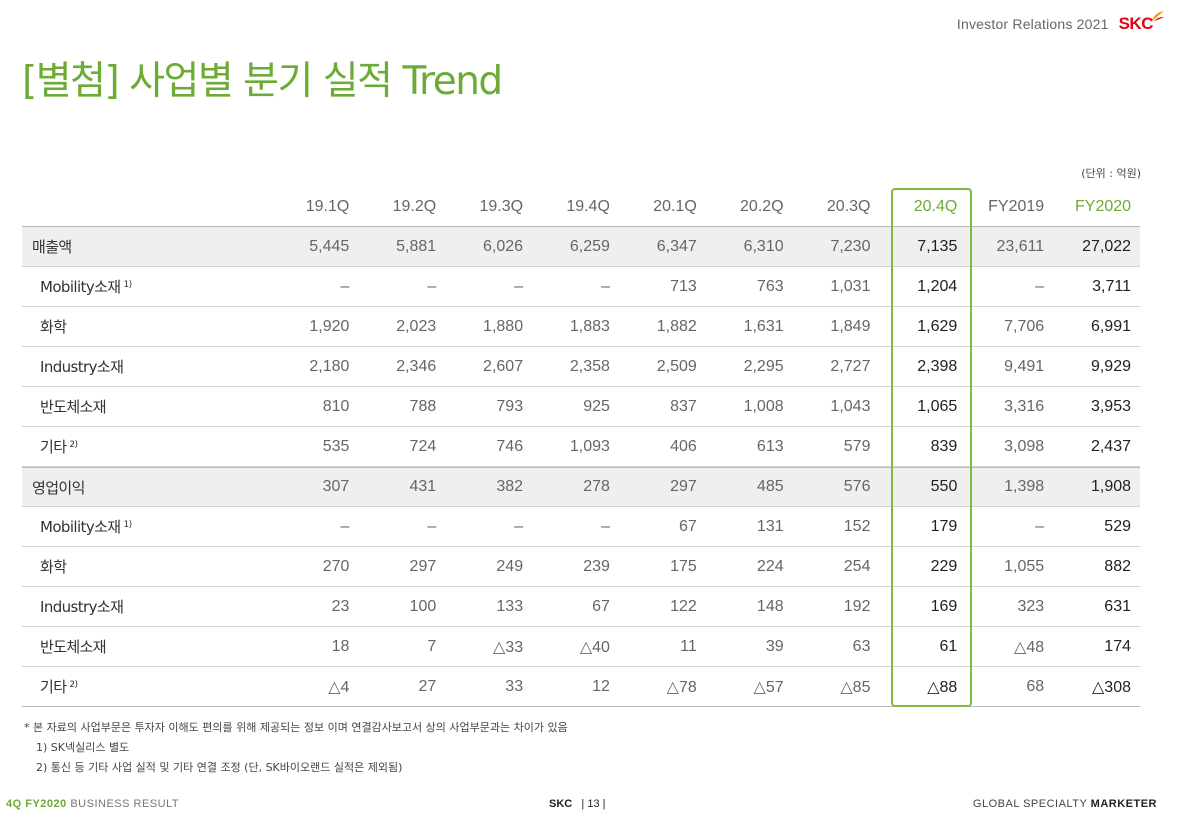 This screenshot has height=819, width=1179. I want to click on row-label: 매출액, so click(146, 246).